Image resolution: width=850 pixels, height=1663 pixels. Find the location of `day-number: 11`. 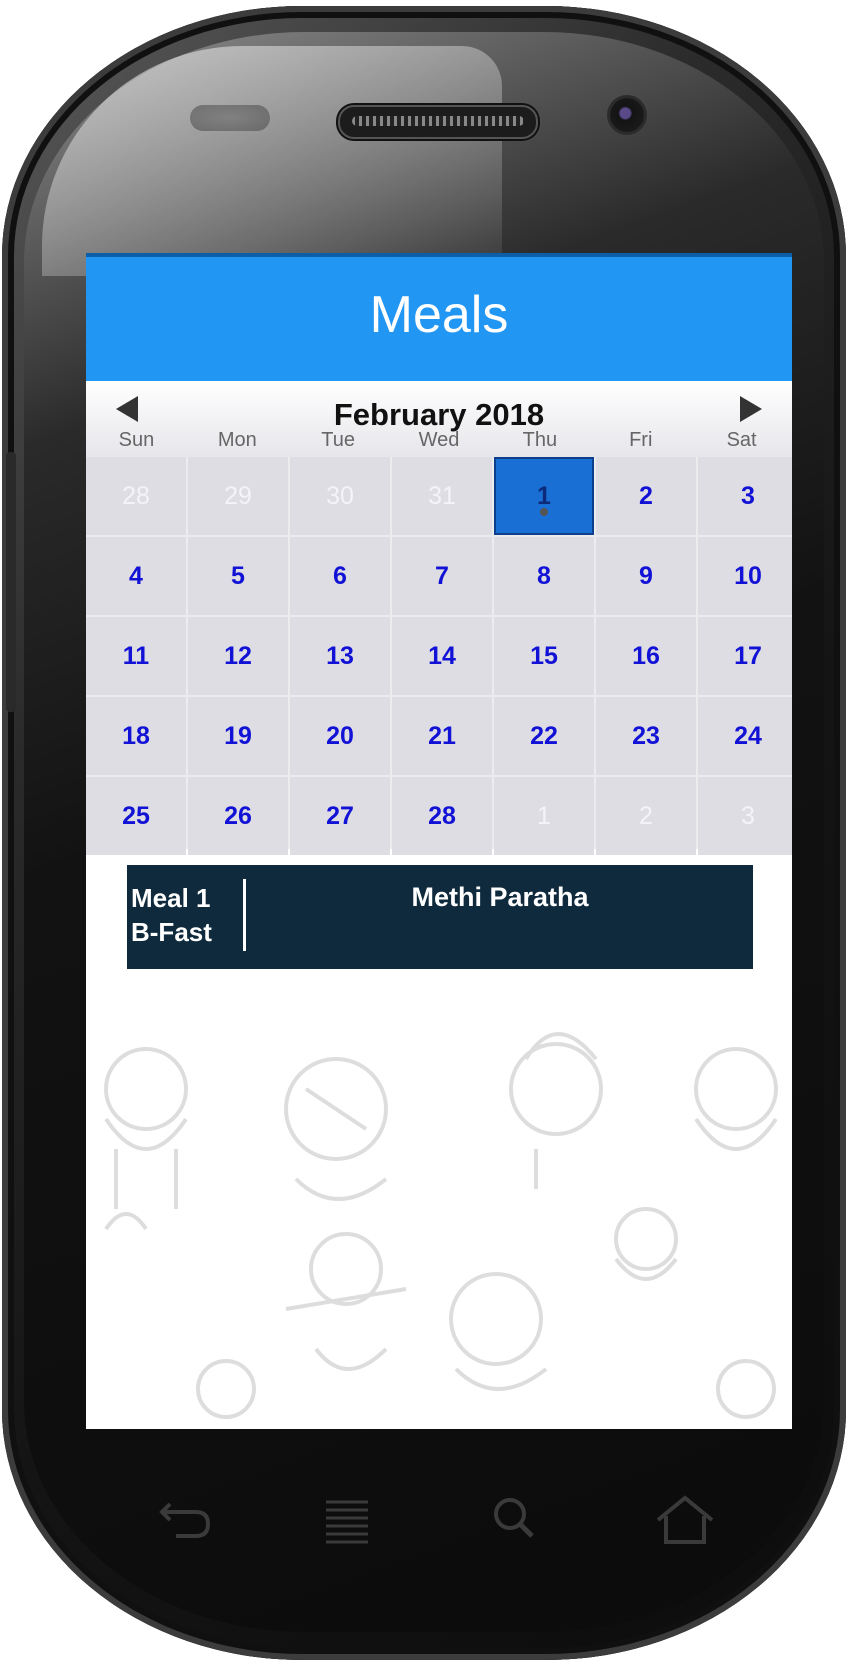

day-number: 11 is located at coordinates (136, 655).